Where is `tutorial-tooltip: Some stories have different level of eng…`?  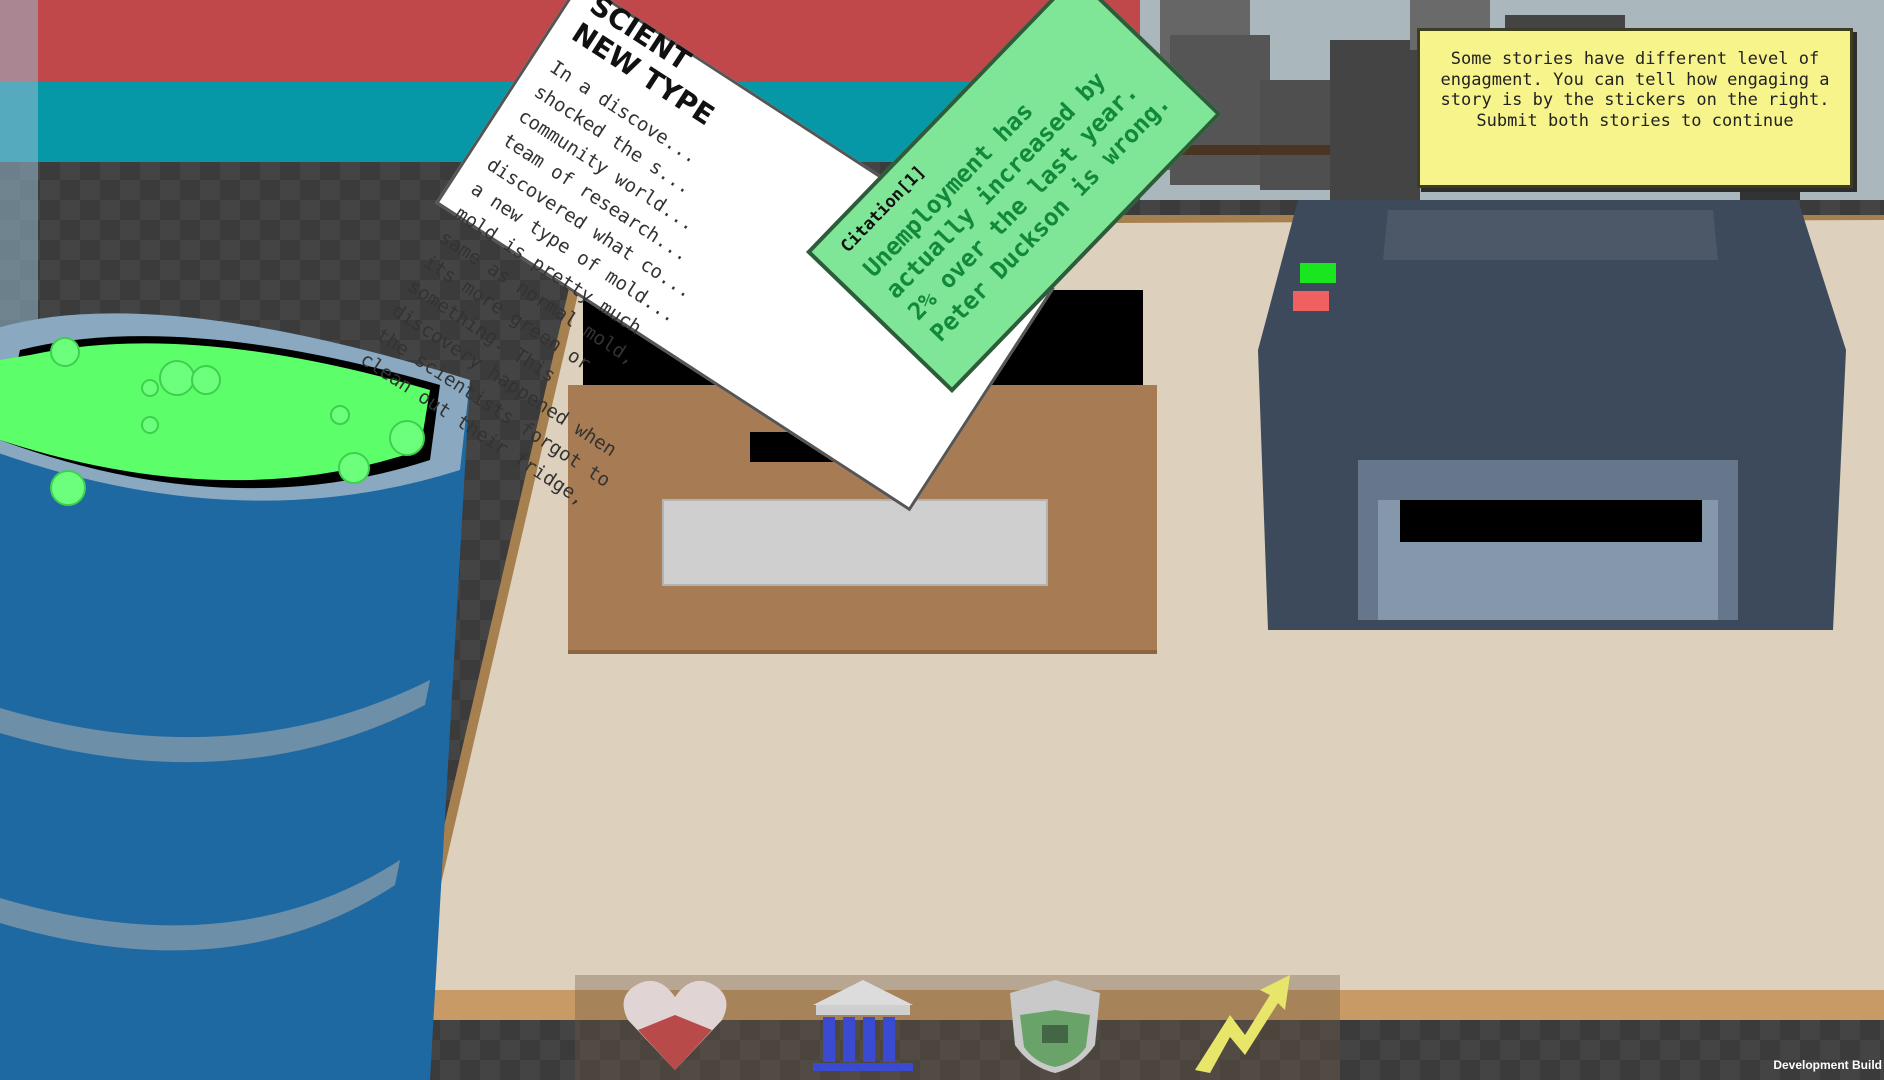 tutorial-tooltip: Some stories have different level of eng… is located at coordinates (1635, 108).